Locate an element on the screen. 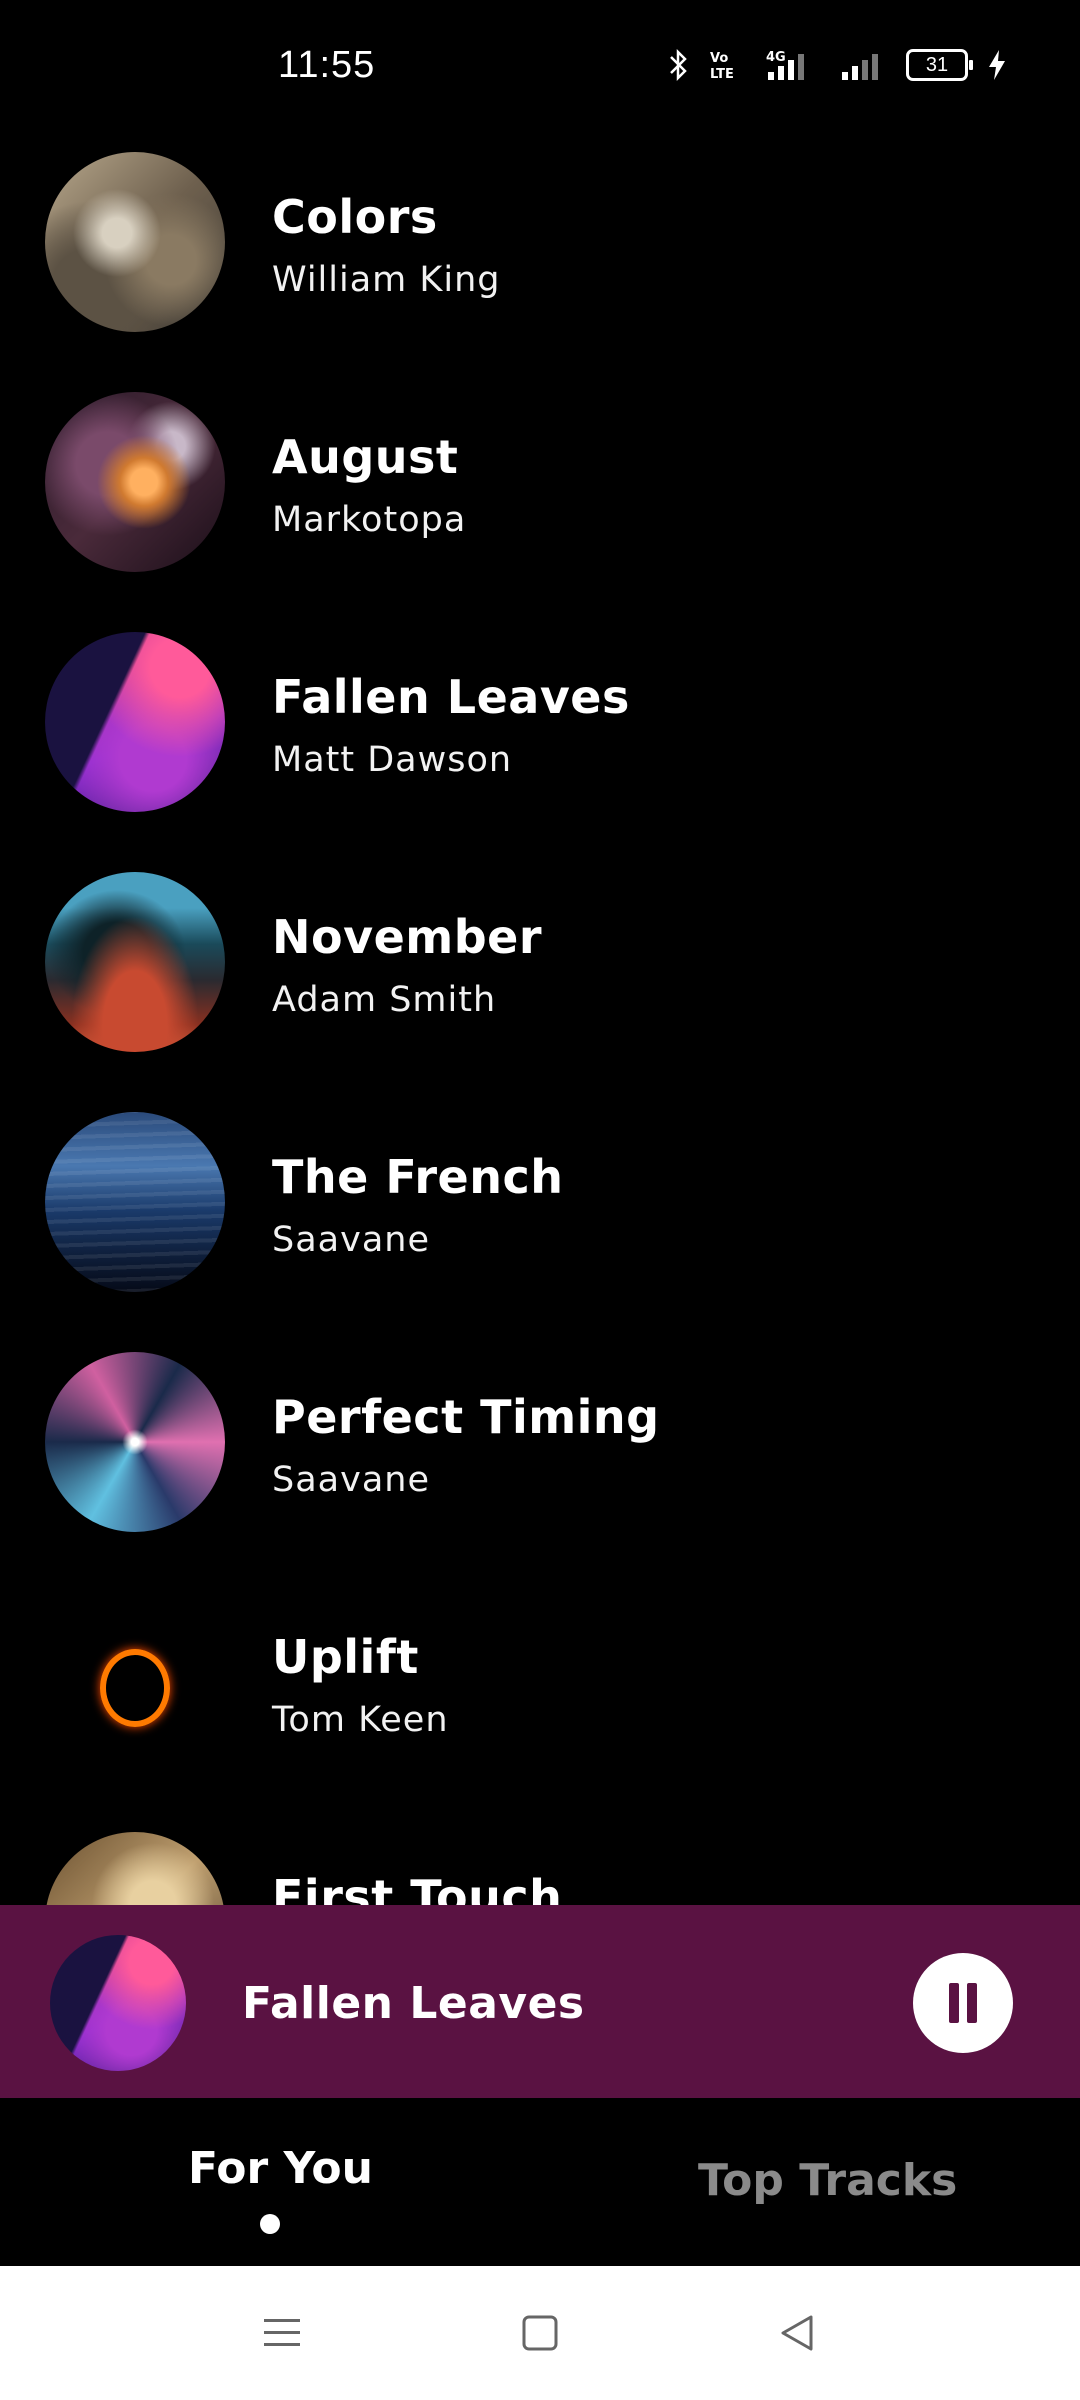 The image size is (1080, 2400). track-artist: William King is located at coordinates (386, 280).